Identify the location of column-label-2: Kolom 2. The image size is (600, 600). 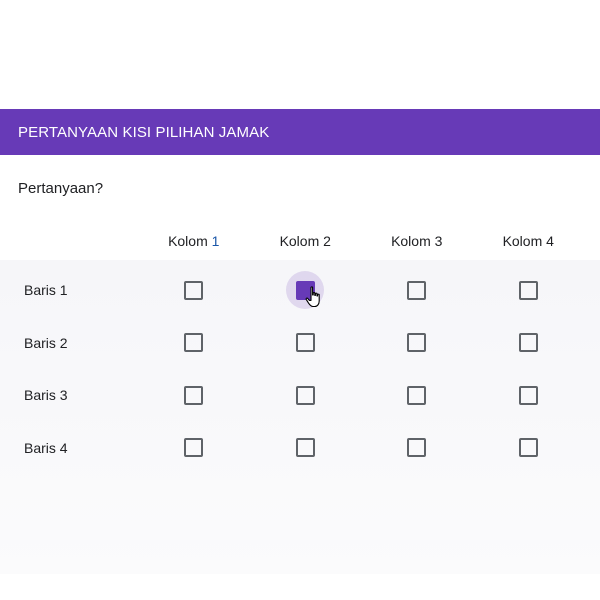
(305, 241).